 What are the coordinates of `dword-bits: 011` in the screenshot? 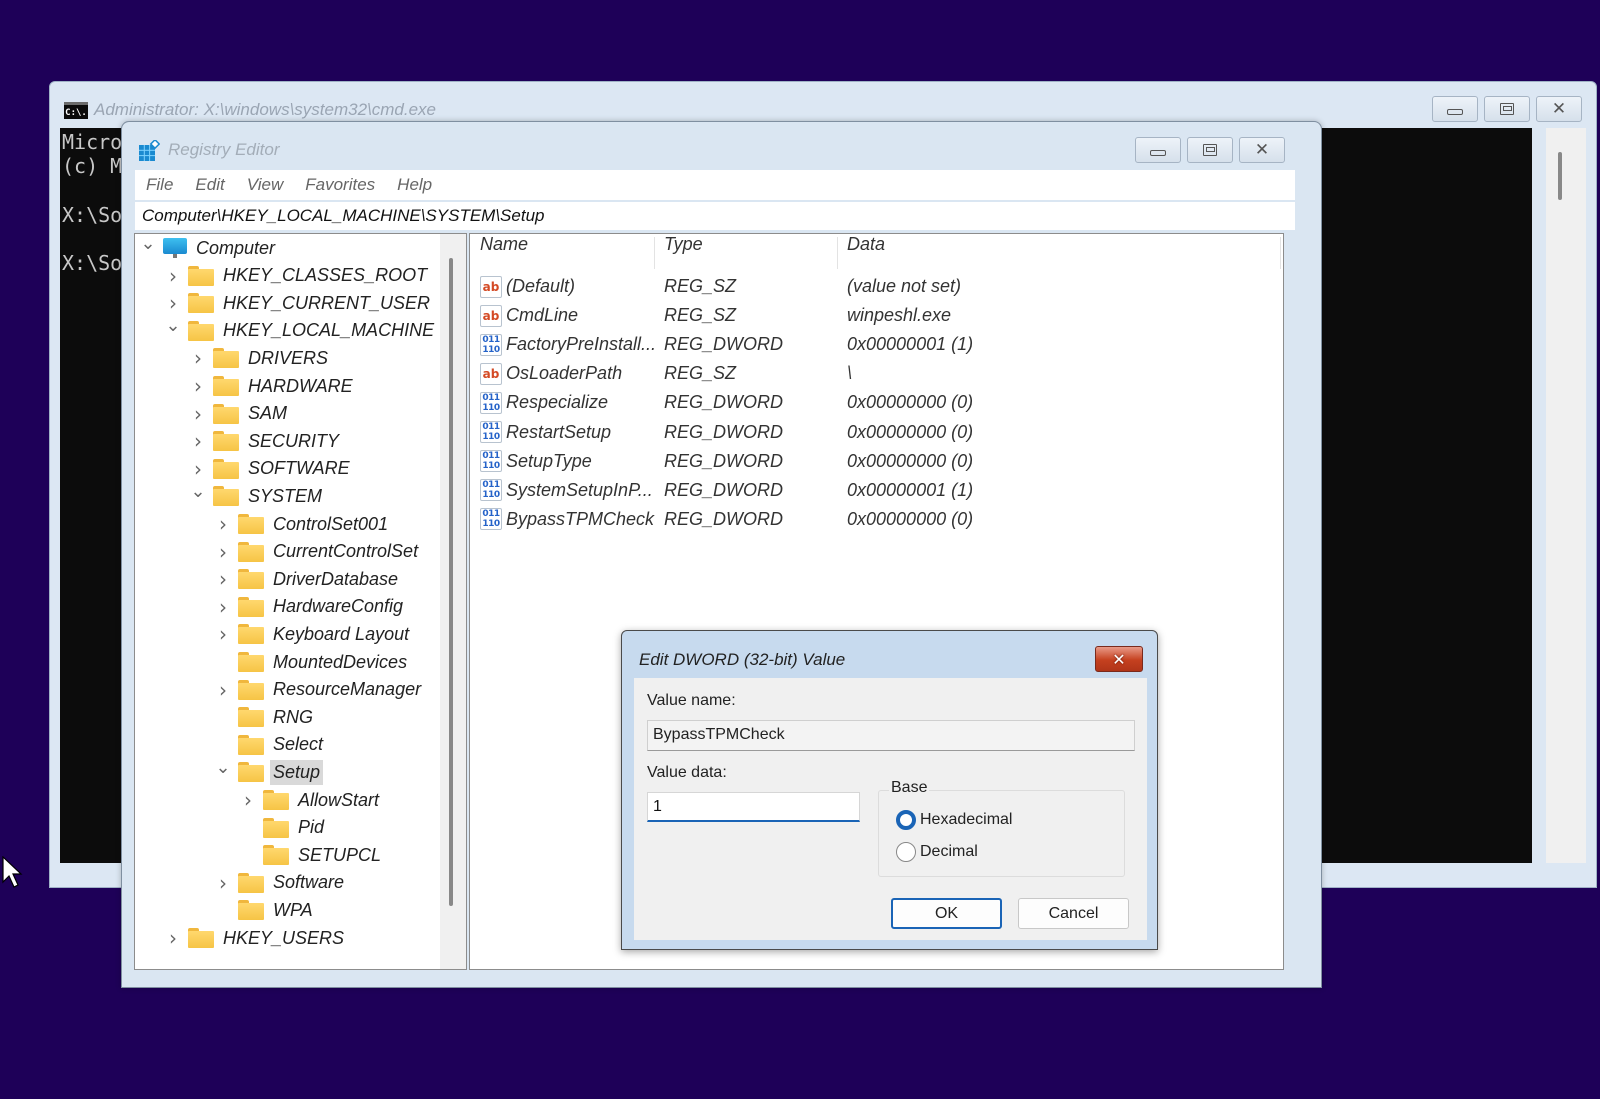 It's located at (491, 456).